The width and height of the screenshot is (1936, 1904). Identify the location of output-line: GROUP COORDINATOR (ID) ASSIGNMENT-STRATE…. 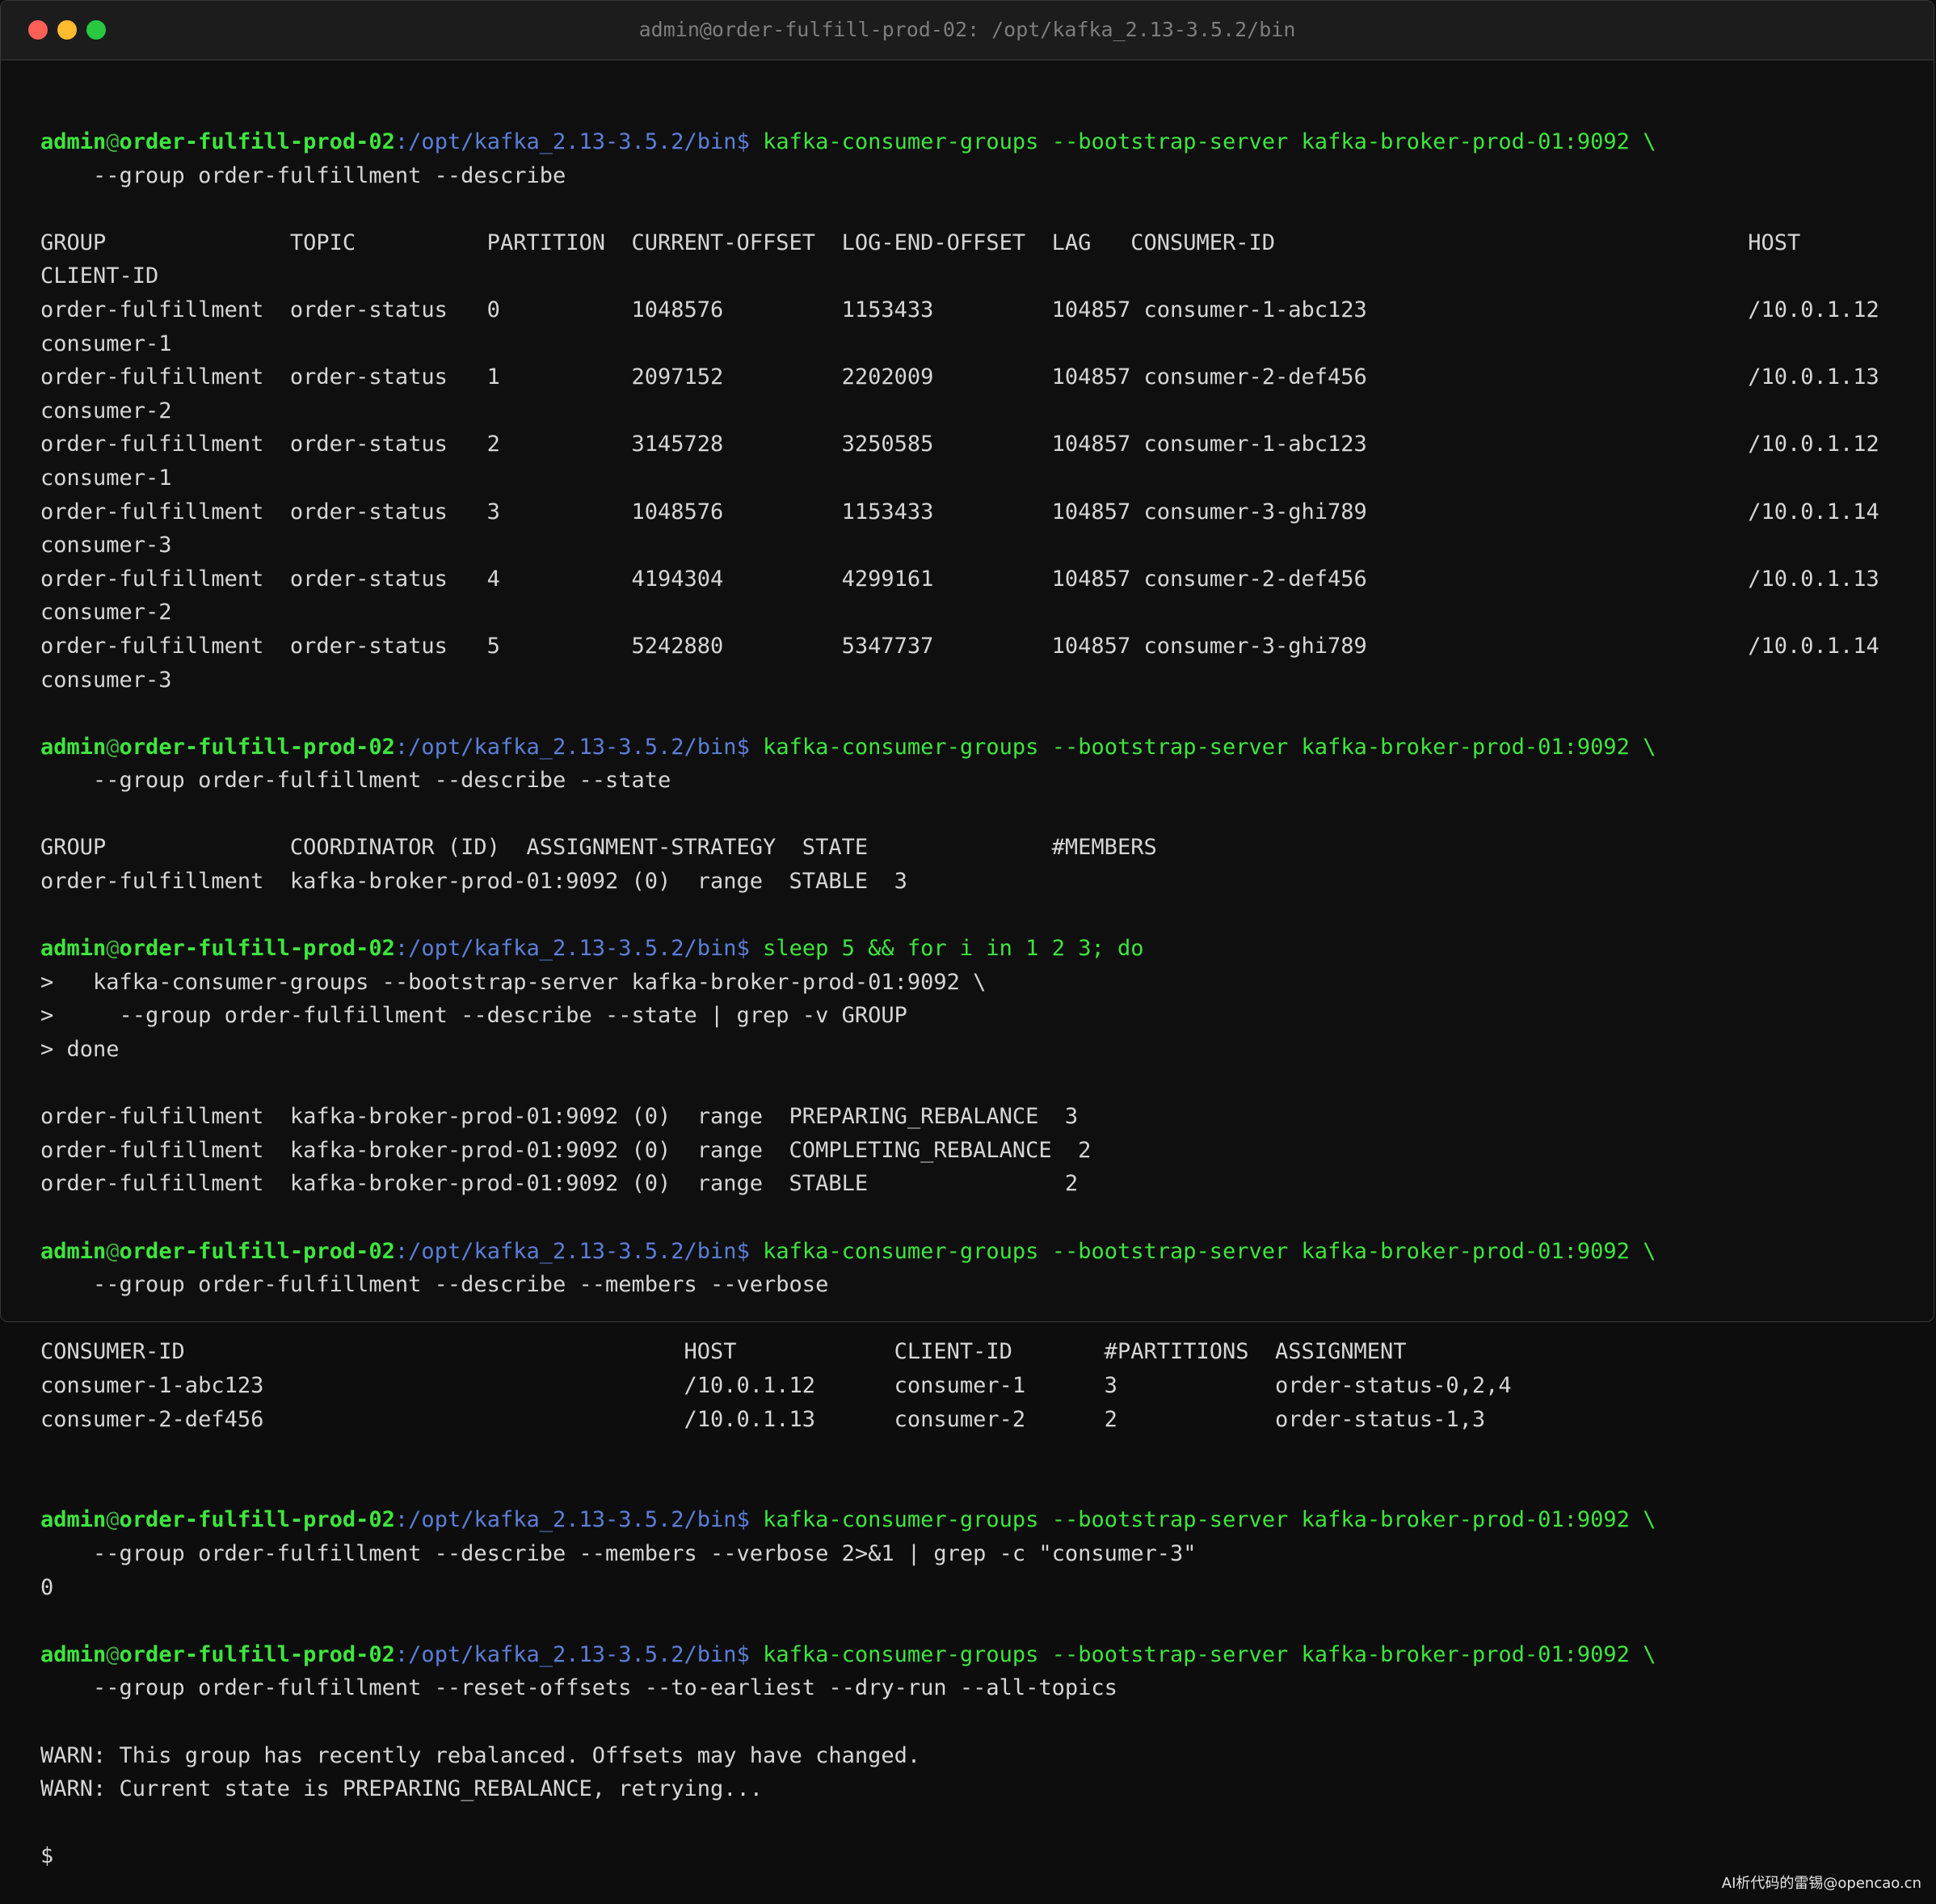
(981, 848).